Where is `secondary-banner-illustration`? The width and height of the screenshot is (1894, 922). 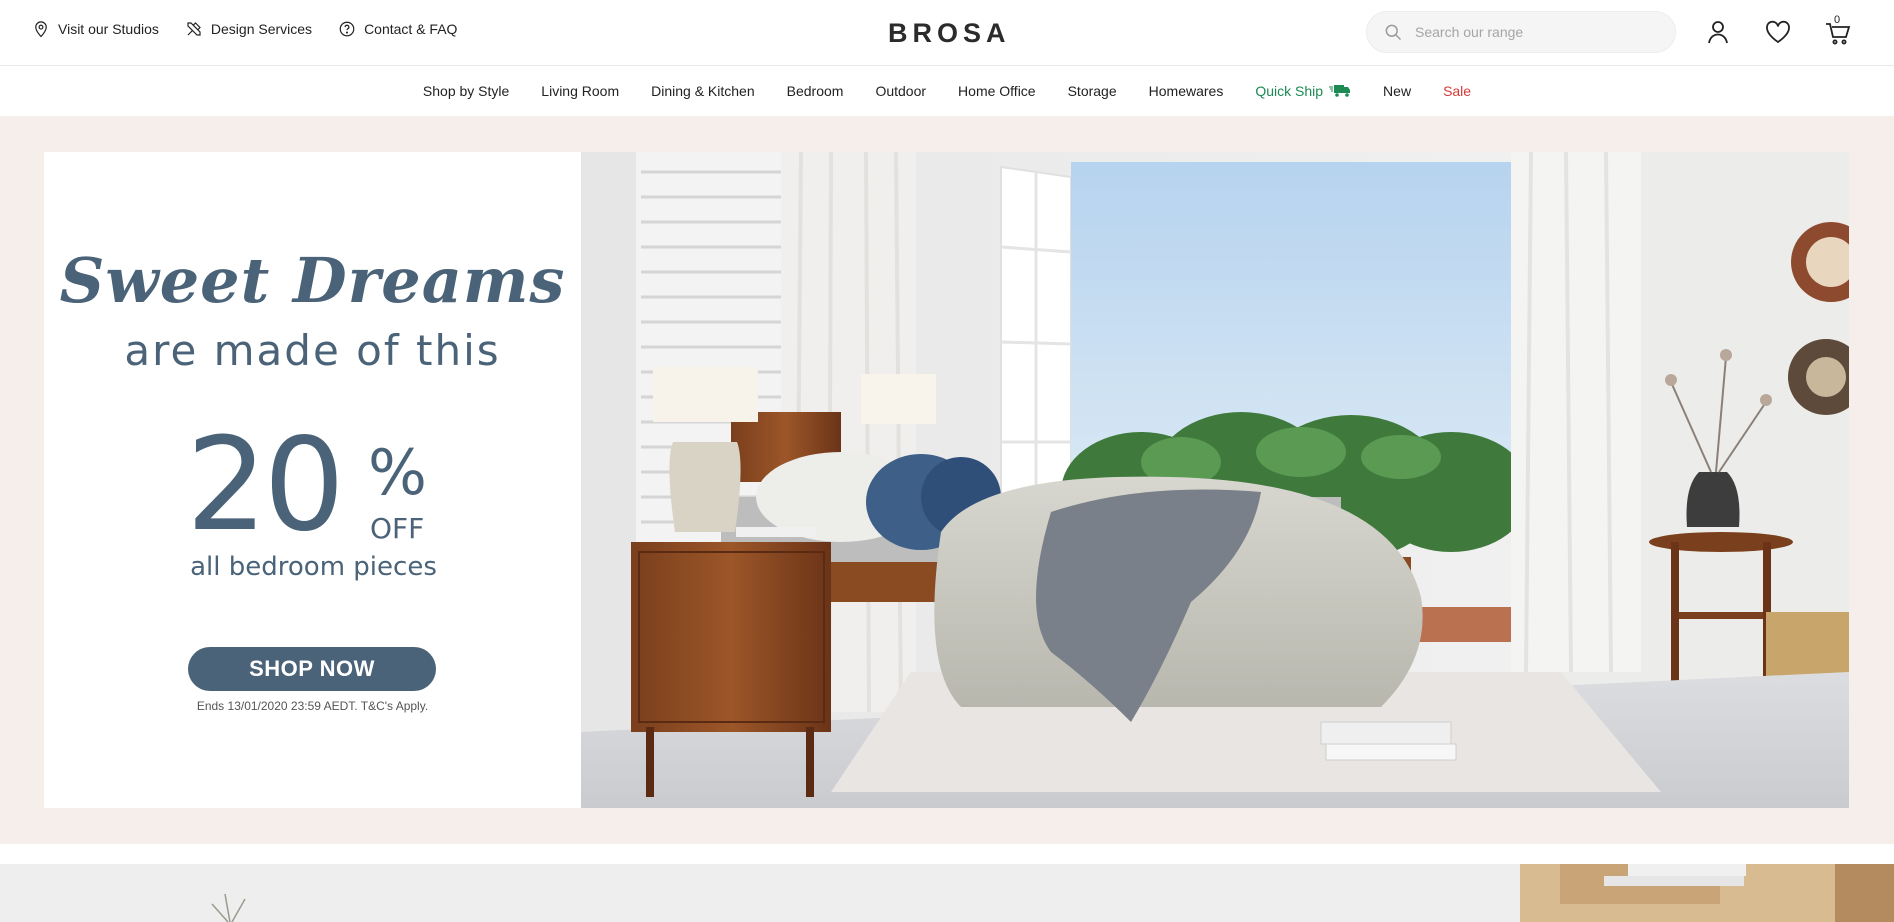 secondary-banner-illustration is located at coordinates (947, 893).